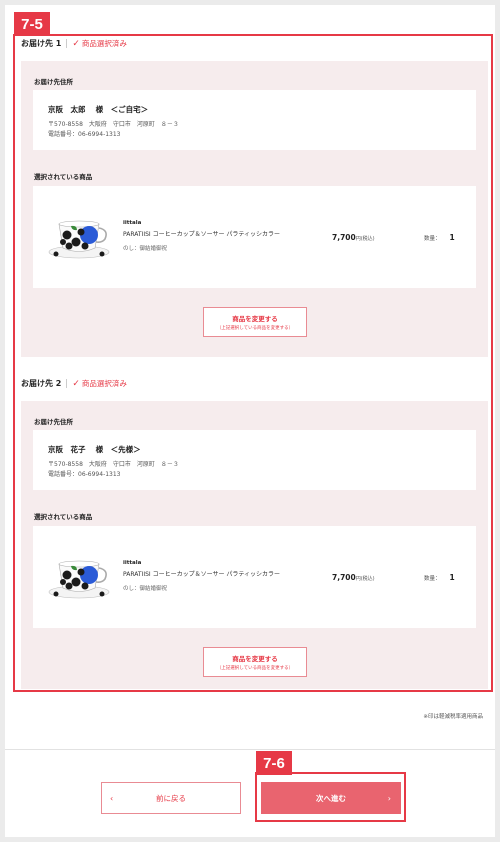 This screenshot has width=500, height=842. I want to click on recipient-name: 京阪 花子 様 ＜先様＞, so click(94, 449).